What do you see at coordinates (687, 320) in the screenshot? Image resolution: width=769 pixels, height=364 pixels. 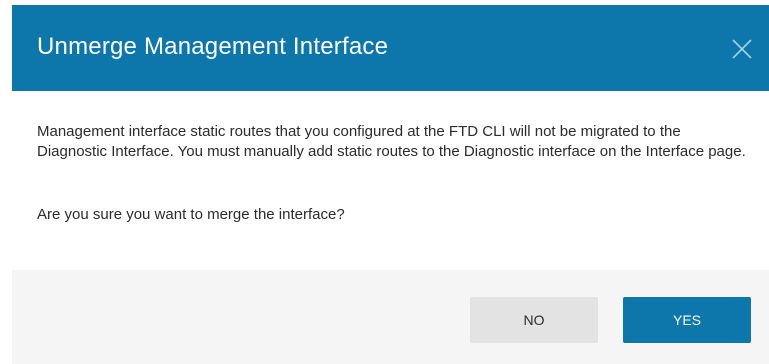 I see `yes-button: YES` at bounding box center [687, 320].